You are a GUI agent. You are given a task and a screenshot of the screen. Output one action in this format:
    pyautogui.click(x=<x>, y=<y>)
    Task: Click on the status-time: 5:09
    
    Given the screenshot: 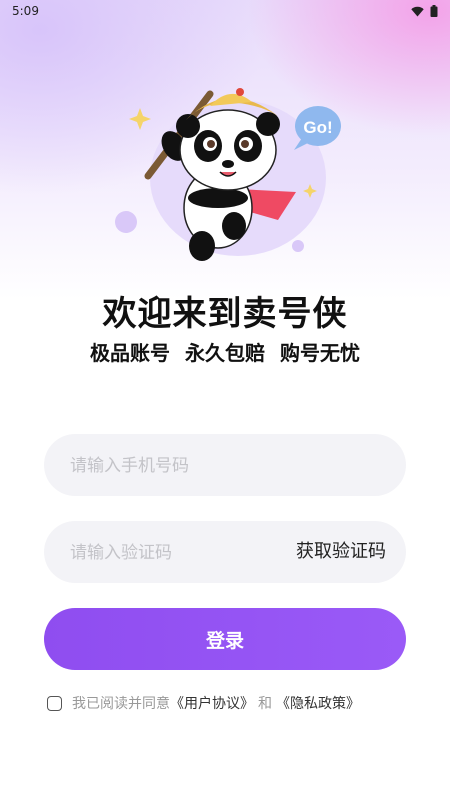 What is the action you would take?
    pyautogui.click(x=25, y=11)
    